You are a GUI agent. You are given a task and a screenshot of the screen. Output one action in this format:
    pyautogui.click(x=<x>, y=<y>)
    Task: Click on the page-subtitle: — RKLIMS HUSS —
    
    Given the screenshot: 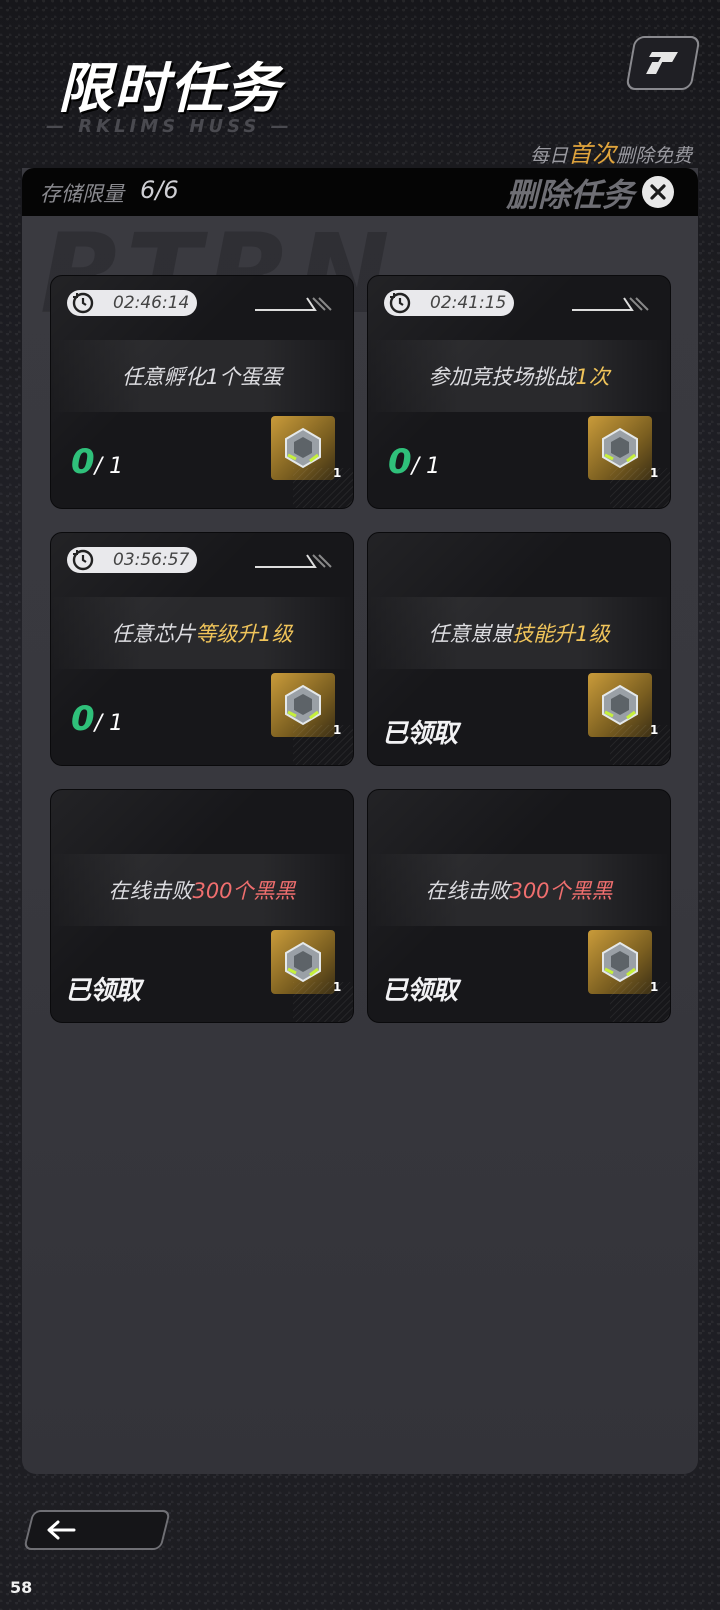 What is the action you would take?
    pyautogui.click(x=169, y=126)
    